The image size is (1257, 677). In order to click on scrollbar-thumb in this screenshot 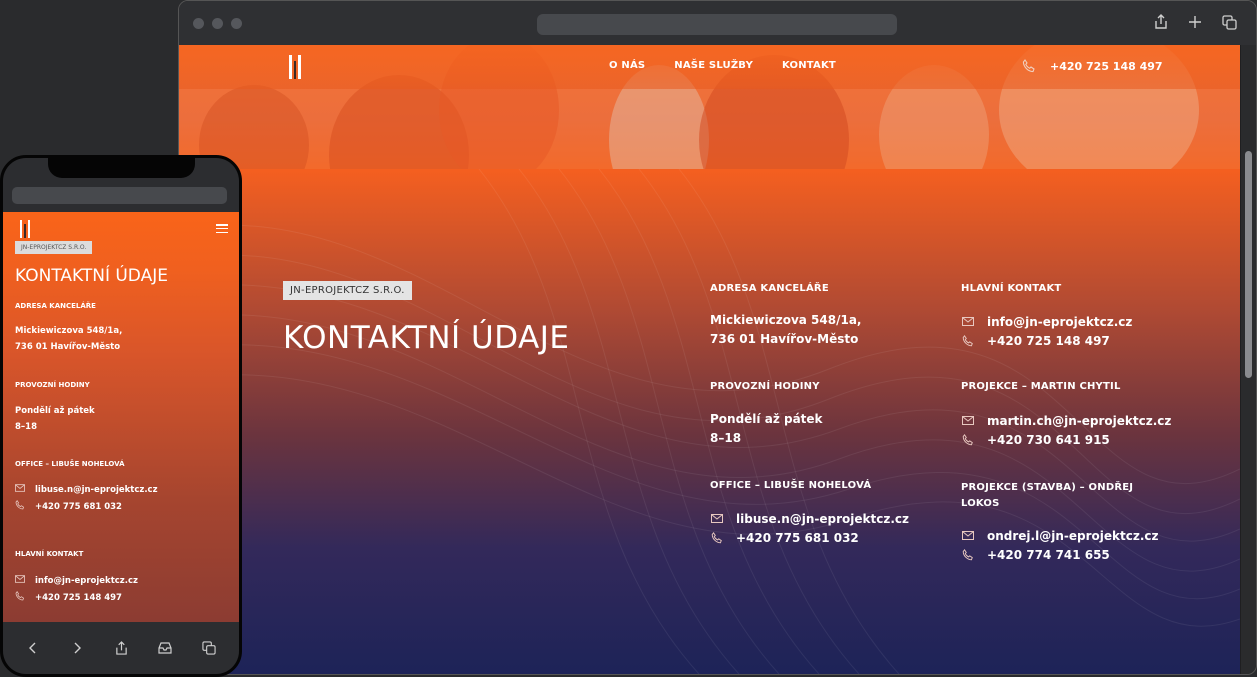, I will do `click(1248, 264)`.